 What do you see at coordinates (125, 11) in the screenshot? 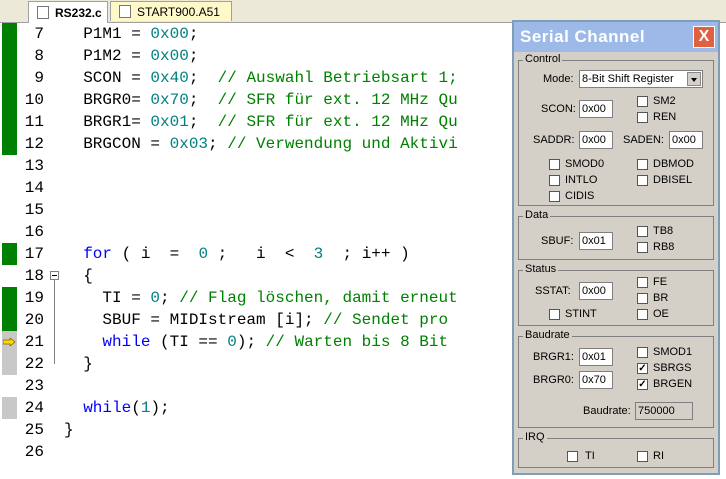
I see `asm-file-icon` at bounding box center [125, 11].